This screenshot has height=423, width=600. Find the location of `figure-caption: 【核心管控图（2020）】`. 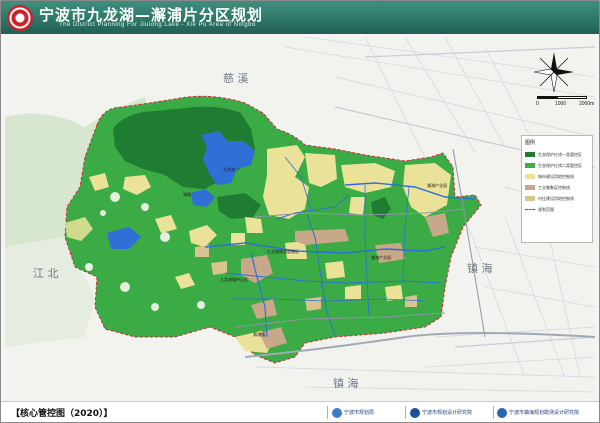

figure-caption: 【核心管控图（2020）】 is located at coordinates (62, 414).